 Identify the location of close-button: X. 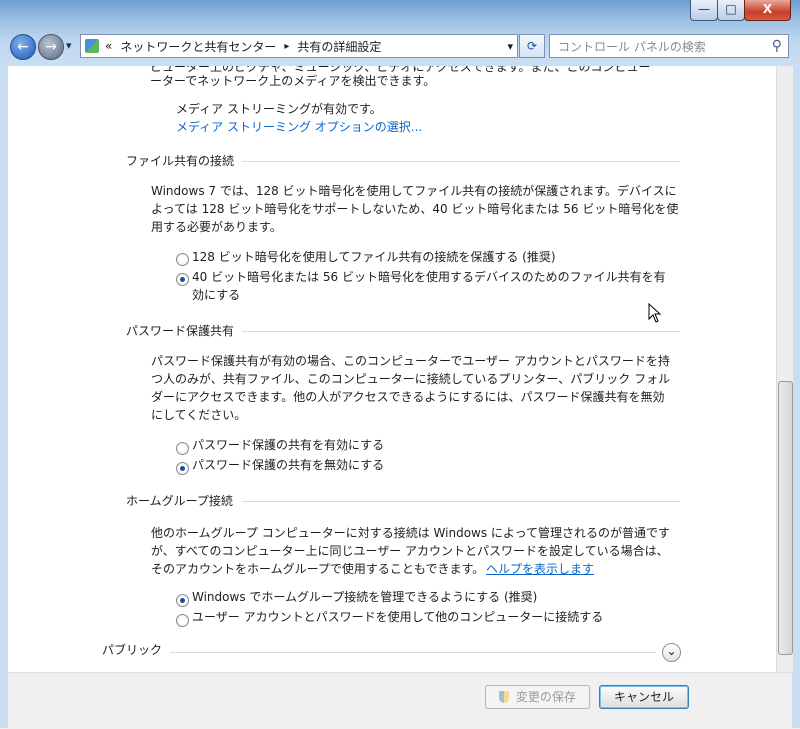
(767, 10).